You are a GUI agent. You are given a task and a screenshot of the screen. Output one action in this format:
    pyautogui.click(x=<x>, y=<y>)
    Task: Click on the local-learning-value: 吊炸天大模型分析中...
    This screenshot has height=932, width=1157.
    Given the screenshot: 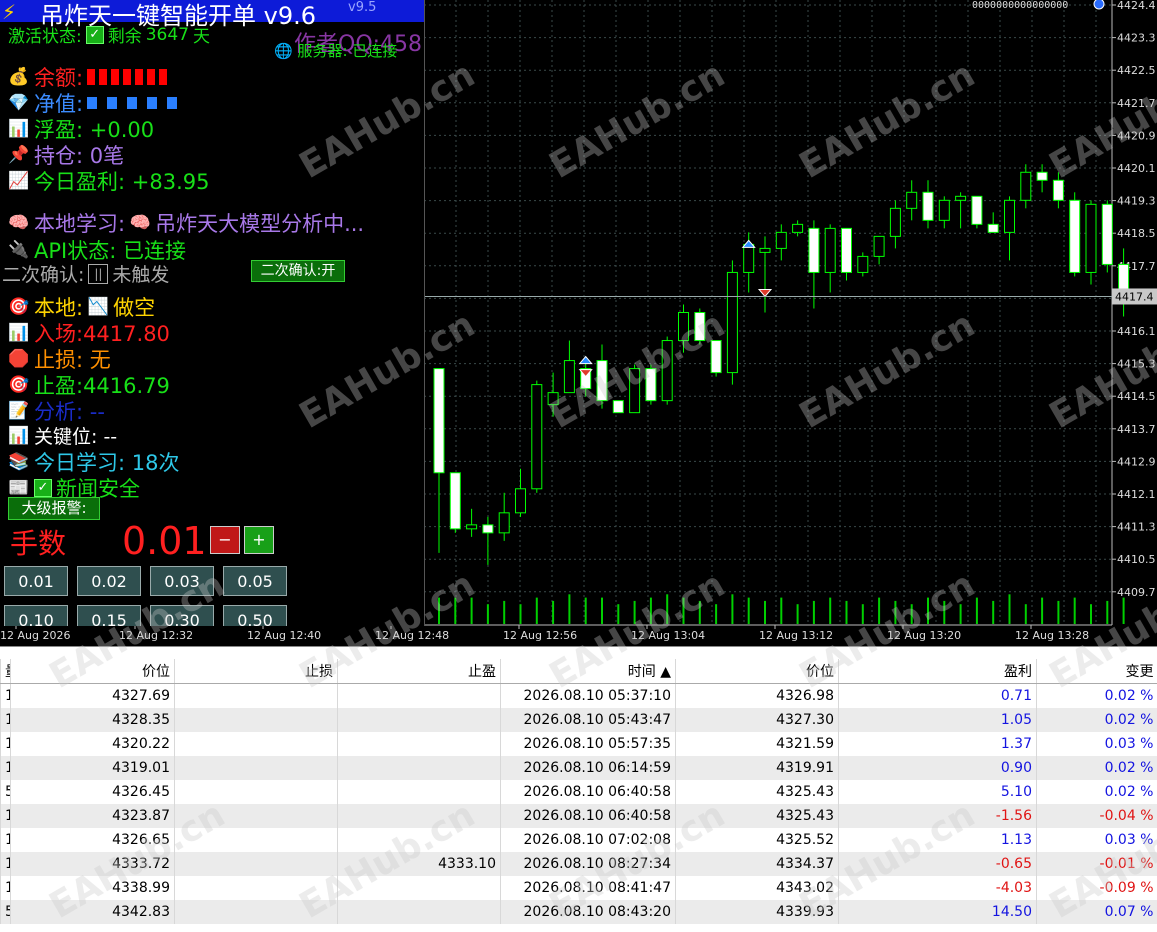 What is the action you would take?
    pyautogui.click(x=259, y=223)
    